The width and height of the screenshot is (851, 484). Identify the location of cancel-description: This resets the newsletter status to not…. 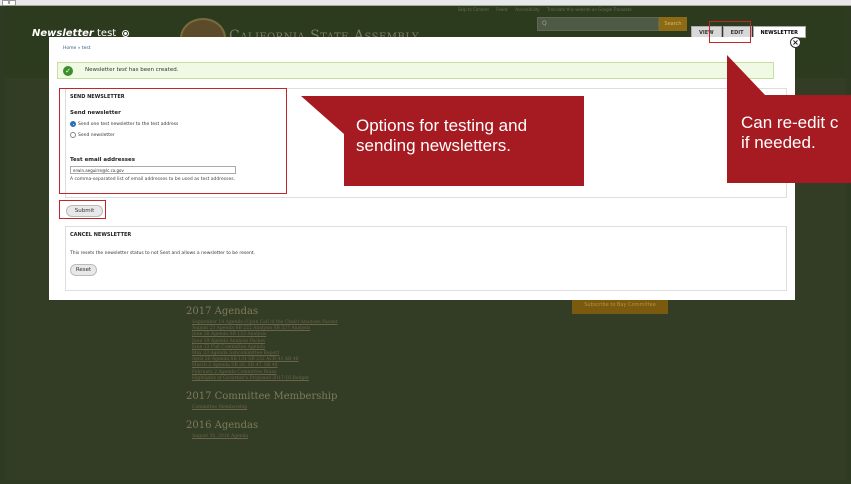
(163, 253).